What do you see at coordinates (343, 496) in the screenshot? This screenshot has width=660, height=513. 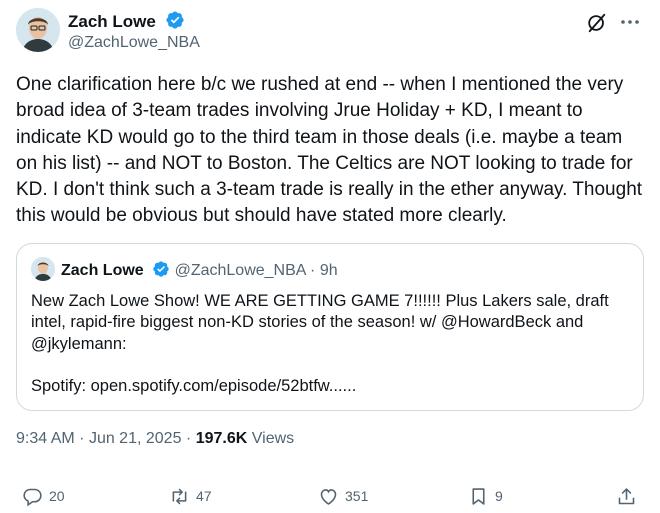 I see `like-button: 351` at bounding box center [343, 496].